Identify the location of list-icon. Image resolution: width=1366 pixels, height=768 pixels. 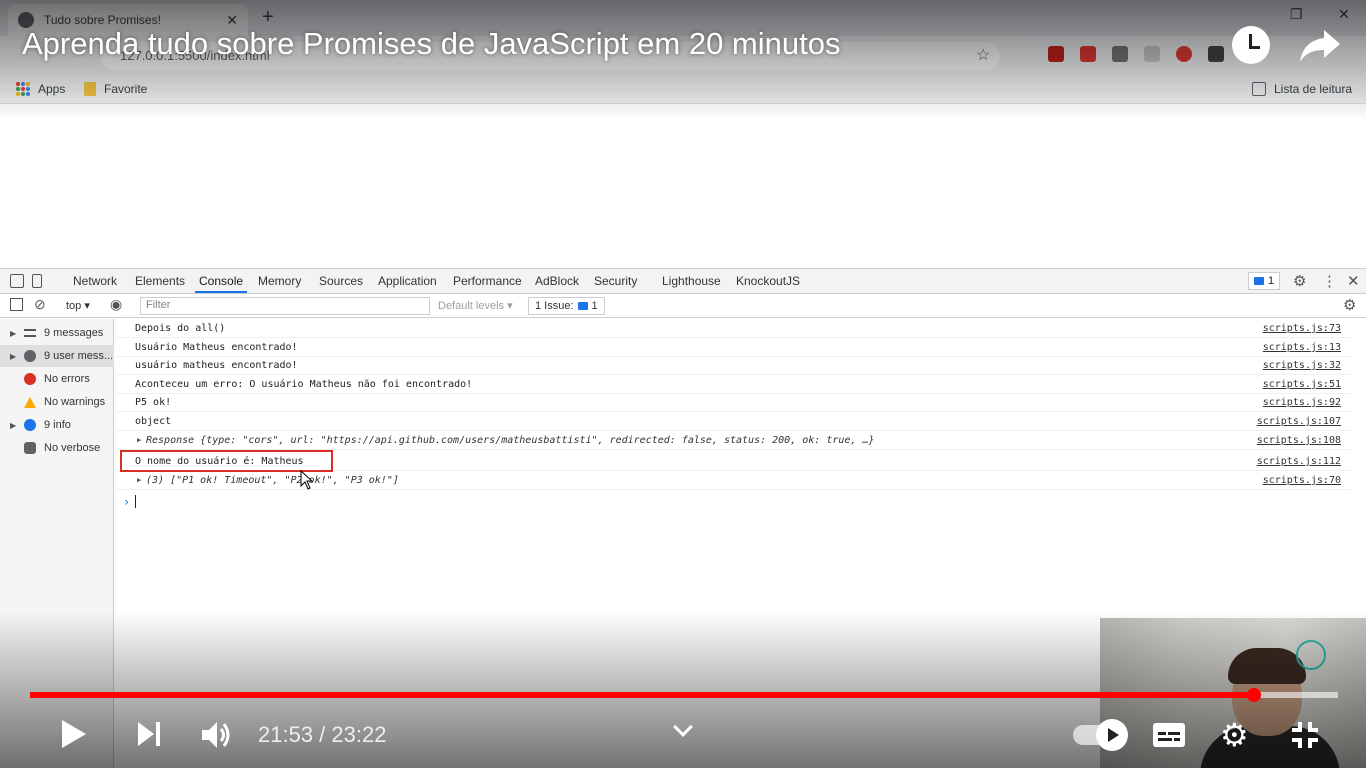
(30, 333).